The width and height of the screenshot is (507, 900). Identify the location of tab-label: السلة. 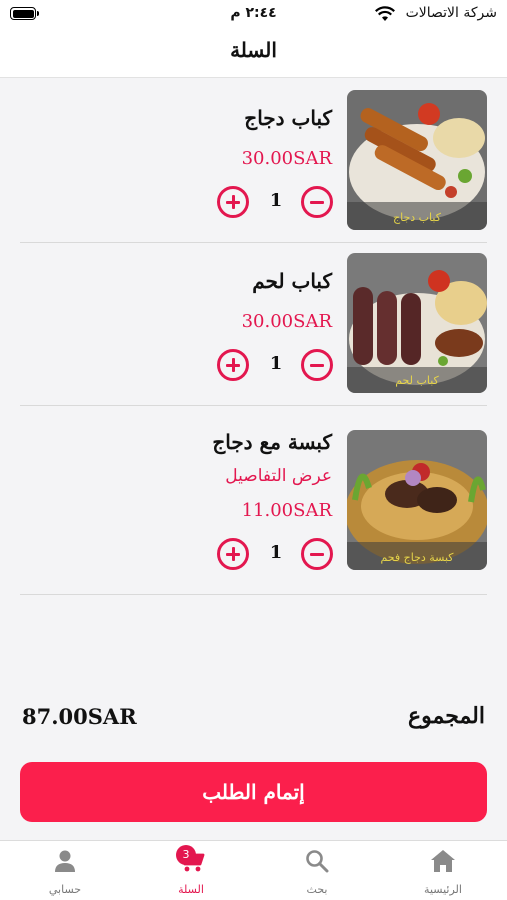
(191, 889).